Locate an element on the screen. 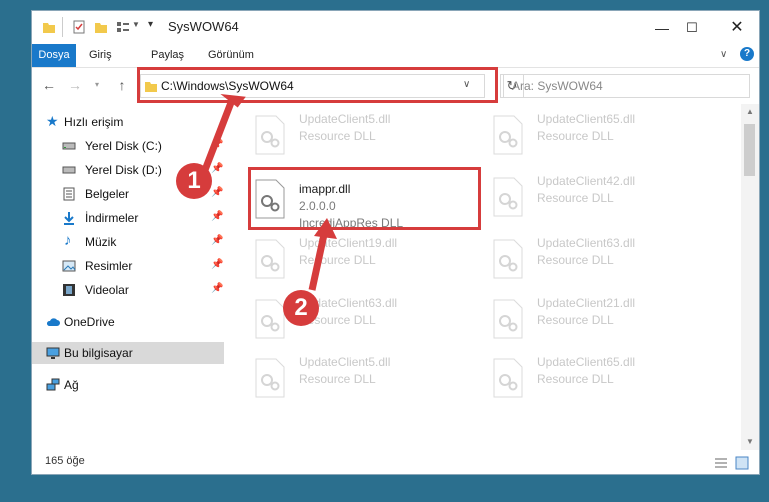 Image resolution: width=769 pixels, height=502 pixels. window-title: SysWOW64 is located at coordinates (203, 26).